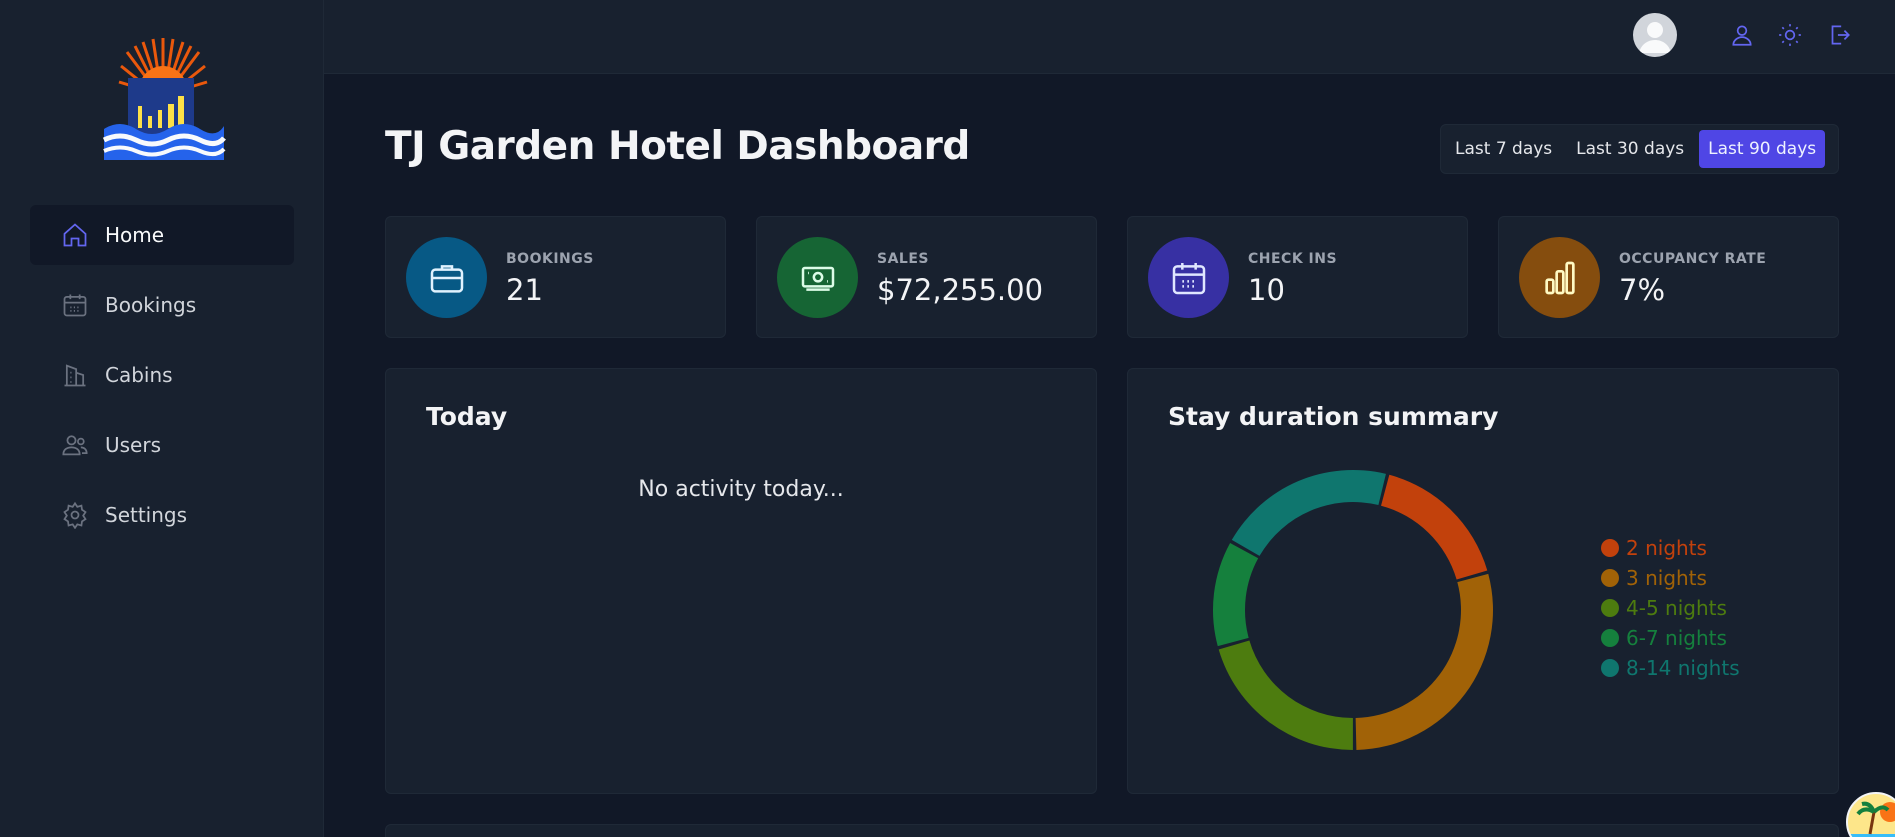  I want to click on users-icon, so click(75, 445).